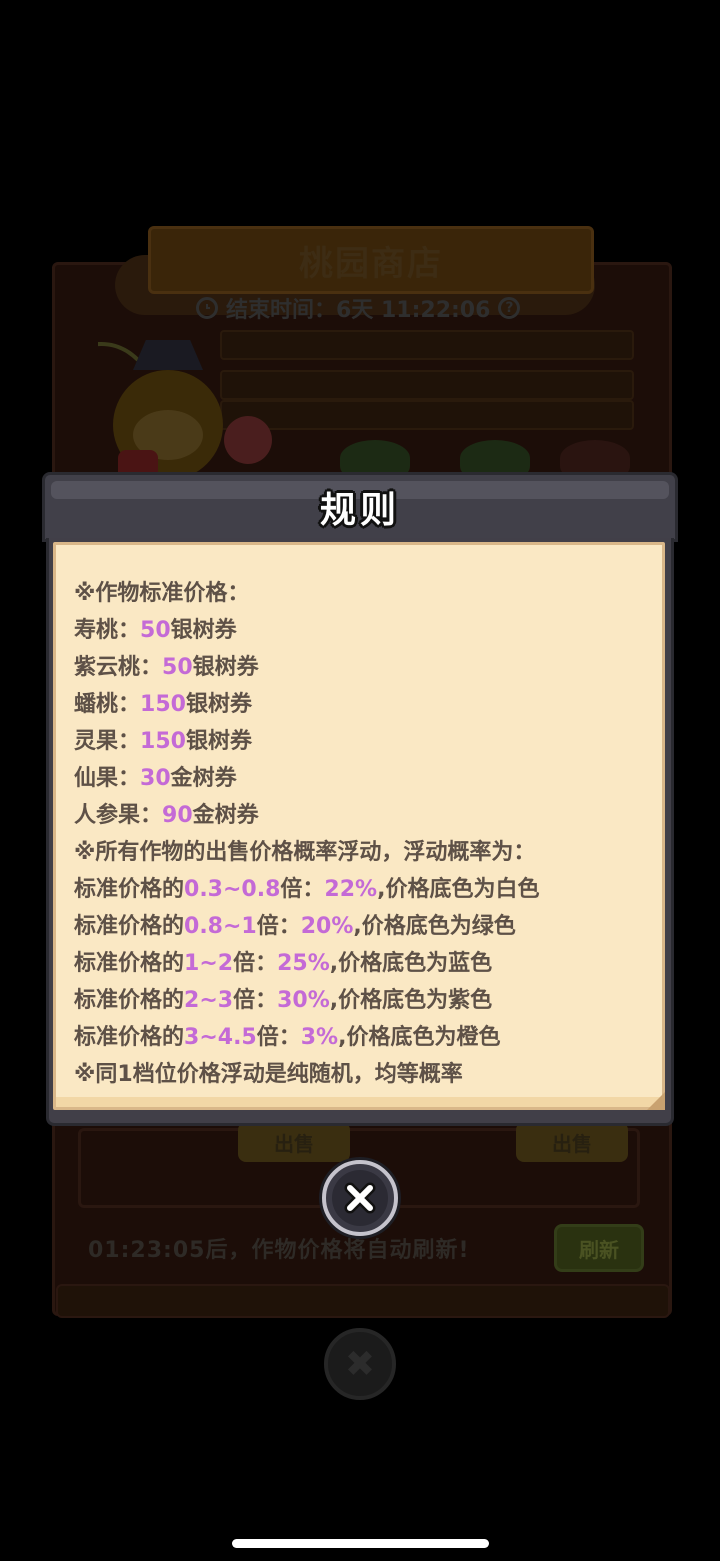  I want to click on rule-text: ,价格底色为白色, so click(458, 889).